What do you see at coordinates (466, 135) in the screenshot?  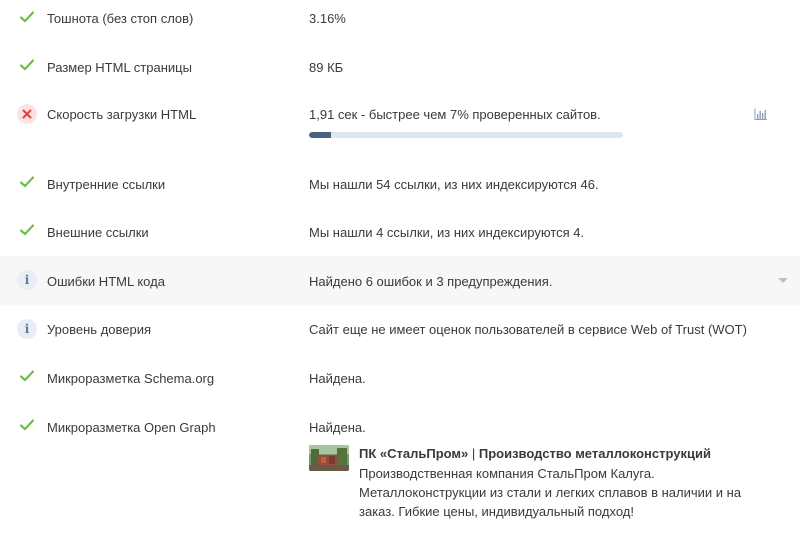 I see `load-speed-progress-bar` at bounding box center [466, 135].